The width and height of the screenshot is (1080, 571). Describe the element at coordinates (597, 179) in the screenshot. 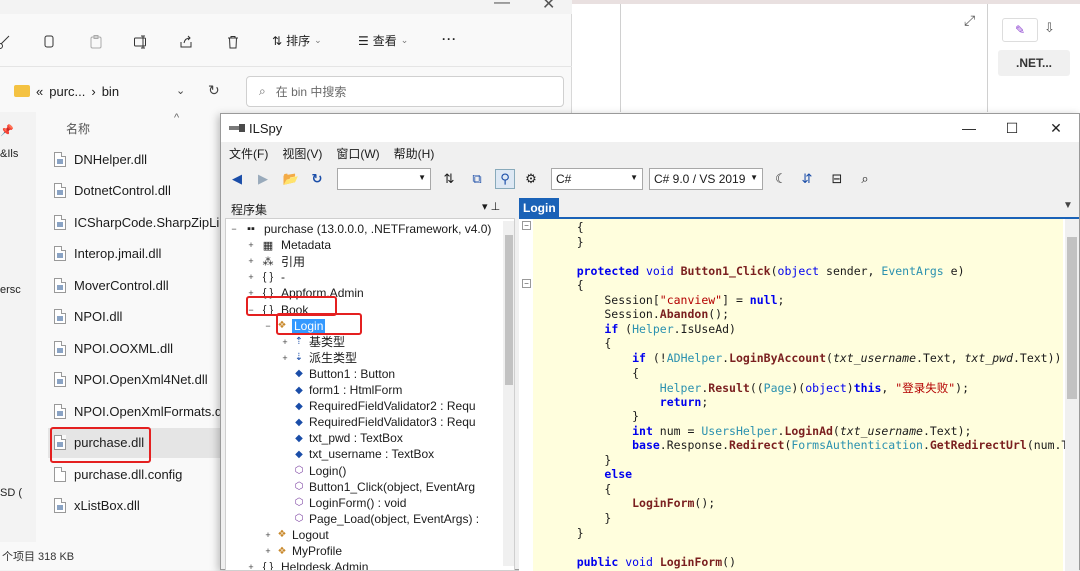

I see `language-combo: C# ▼` at that location.